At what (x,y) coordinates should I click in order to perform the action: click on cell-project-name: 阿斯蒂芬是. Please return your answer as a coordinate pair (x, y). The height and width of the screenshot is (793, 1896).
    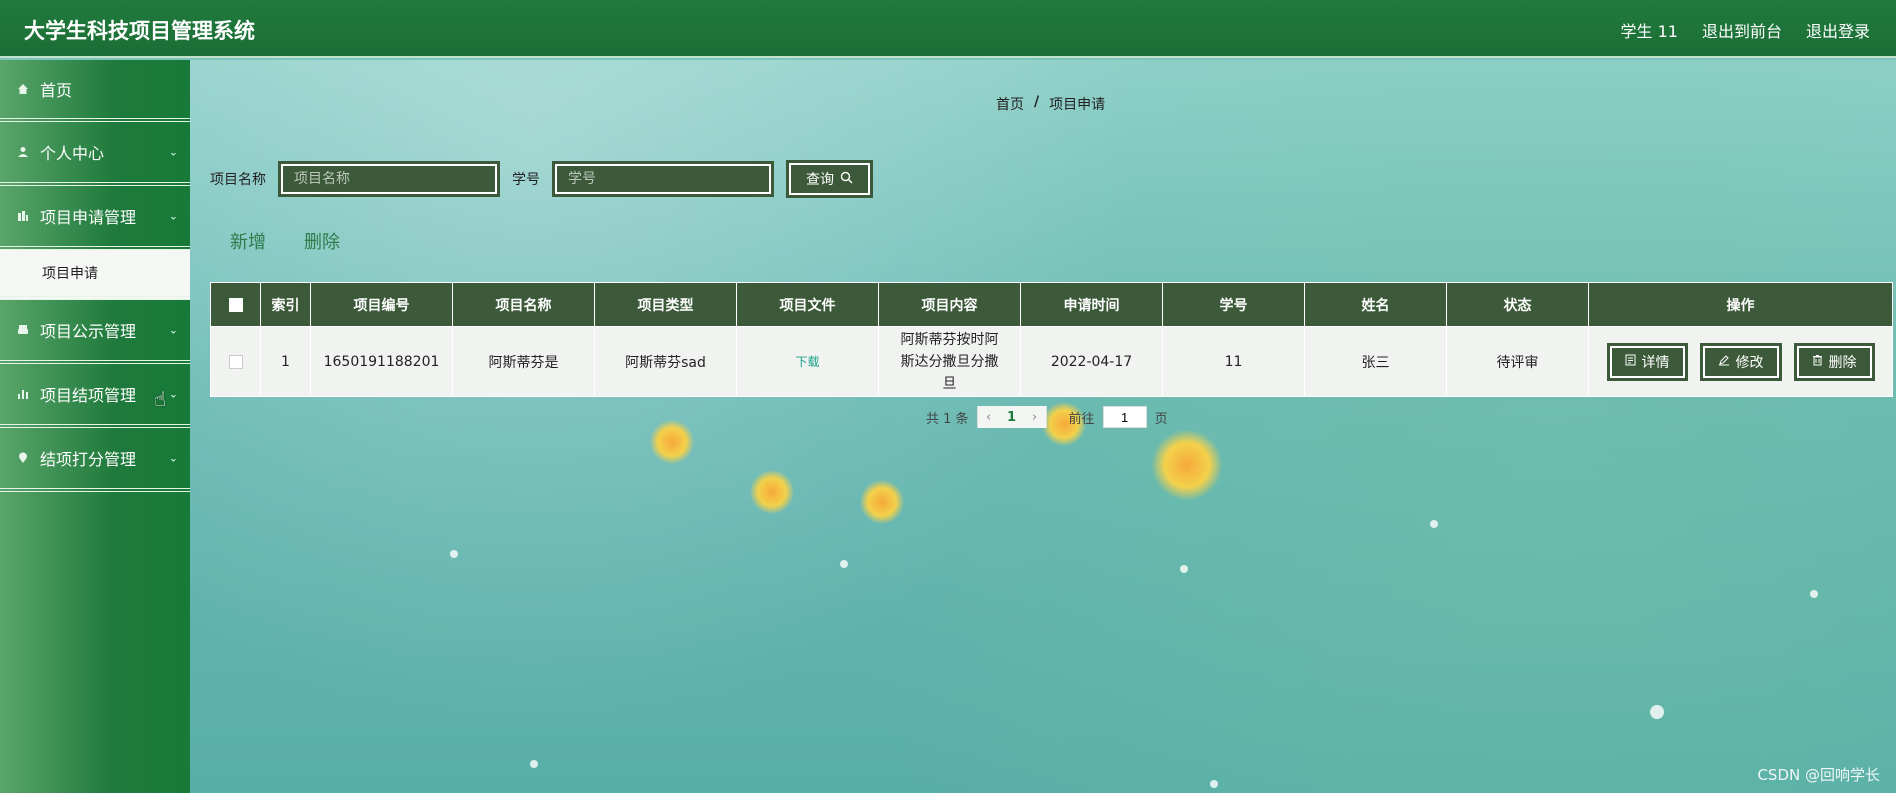
    Looking at the image, I should click on (523, 361).